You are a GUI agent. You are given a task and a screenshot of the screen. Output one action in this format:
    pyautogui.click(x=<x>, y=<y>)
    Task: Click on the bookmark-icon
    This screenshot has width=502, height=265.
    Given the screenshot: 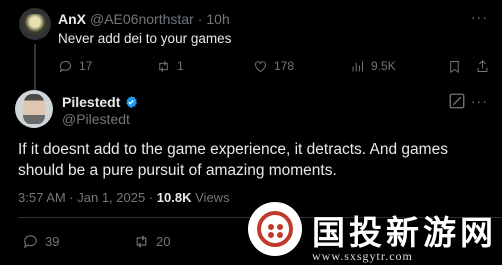 What is the action you would take?
    pyautogui.click(x=454, y=66)
    